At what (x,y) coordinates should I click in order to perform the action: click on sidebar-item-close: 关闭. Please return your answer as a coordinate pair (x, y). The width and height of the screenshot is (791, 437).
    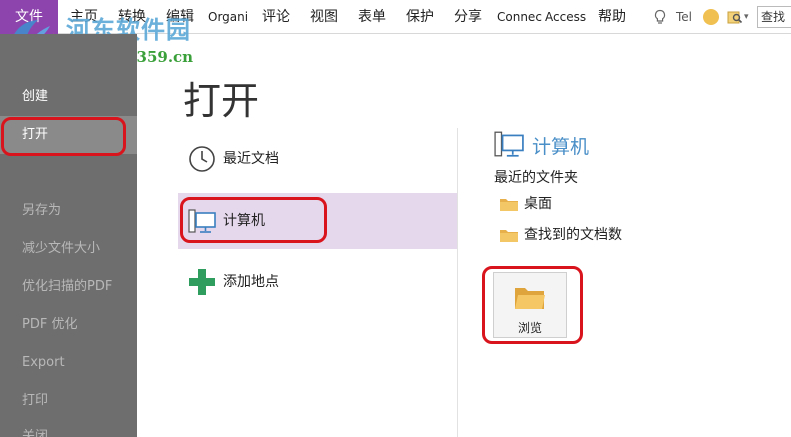
    Looking at the image, I should click on (68, 428).